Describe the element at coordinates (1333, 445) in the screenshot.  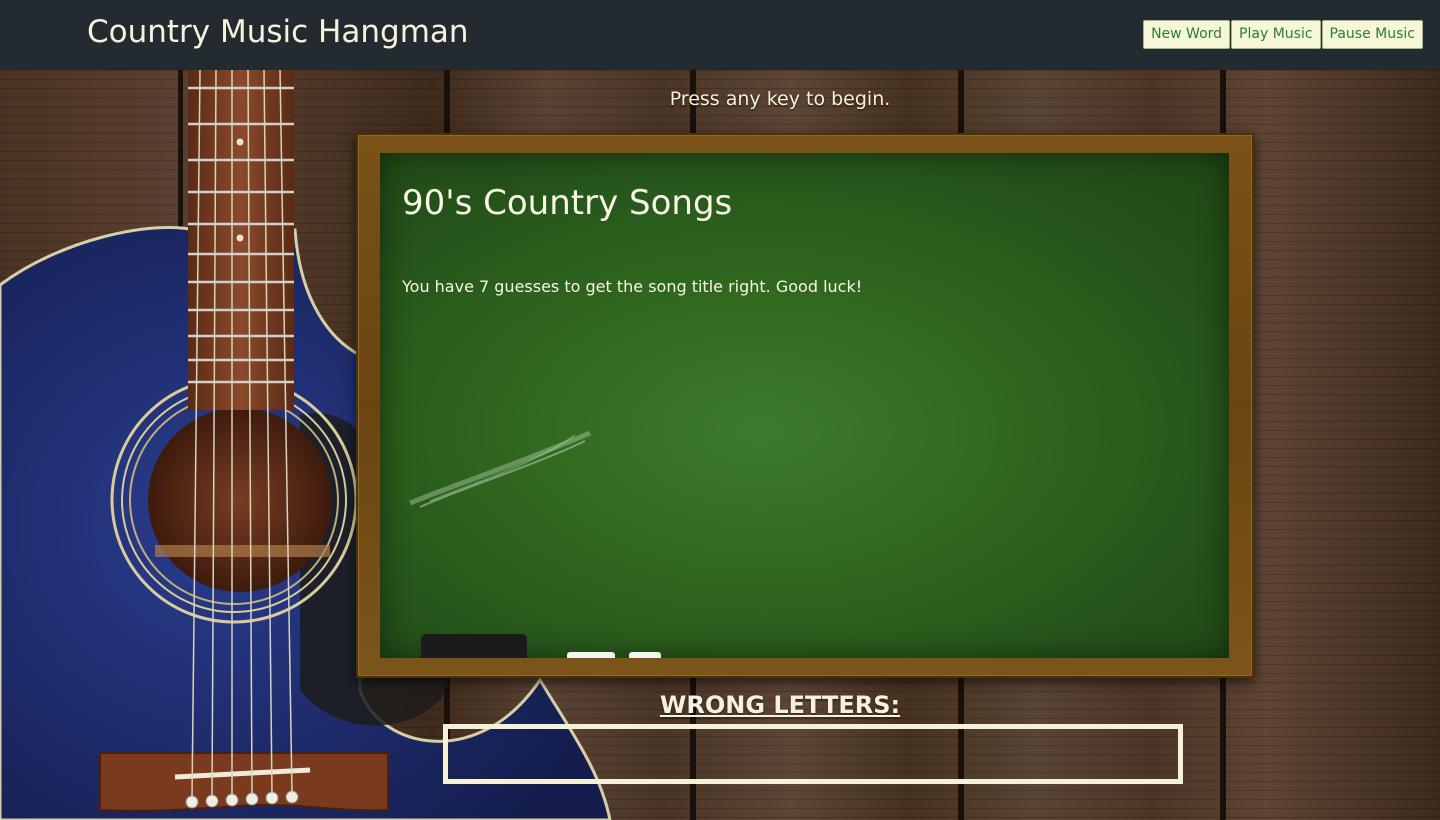
I see `wood-grain` at that location.